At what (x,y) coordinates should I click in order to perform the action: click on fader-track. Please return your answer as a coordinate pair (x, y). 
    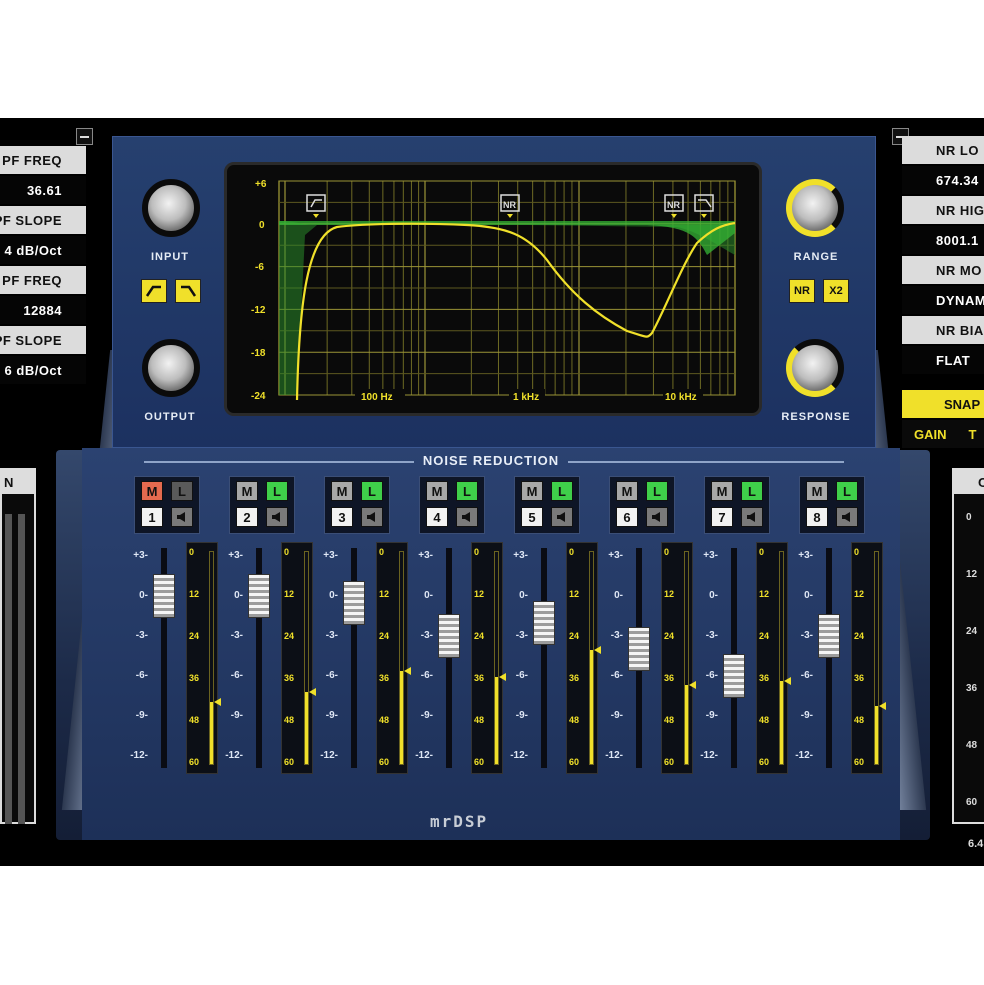
    Looking at the image, I should click on (829, 658).